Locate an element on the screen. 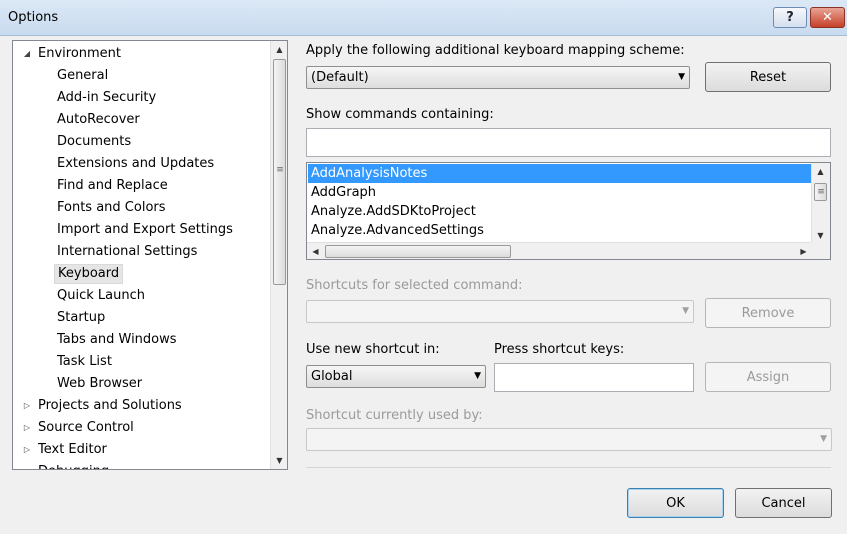 The height and width of the screenshot is (534, 847). ok-button: OK is located at coordinates (675, 503).